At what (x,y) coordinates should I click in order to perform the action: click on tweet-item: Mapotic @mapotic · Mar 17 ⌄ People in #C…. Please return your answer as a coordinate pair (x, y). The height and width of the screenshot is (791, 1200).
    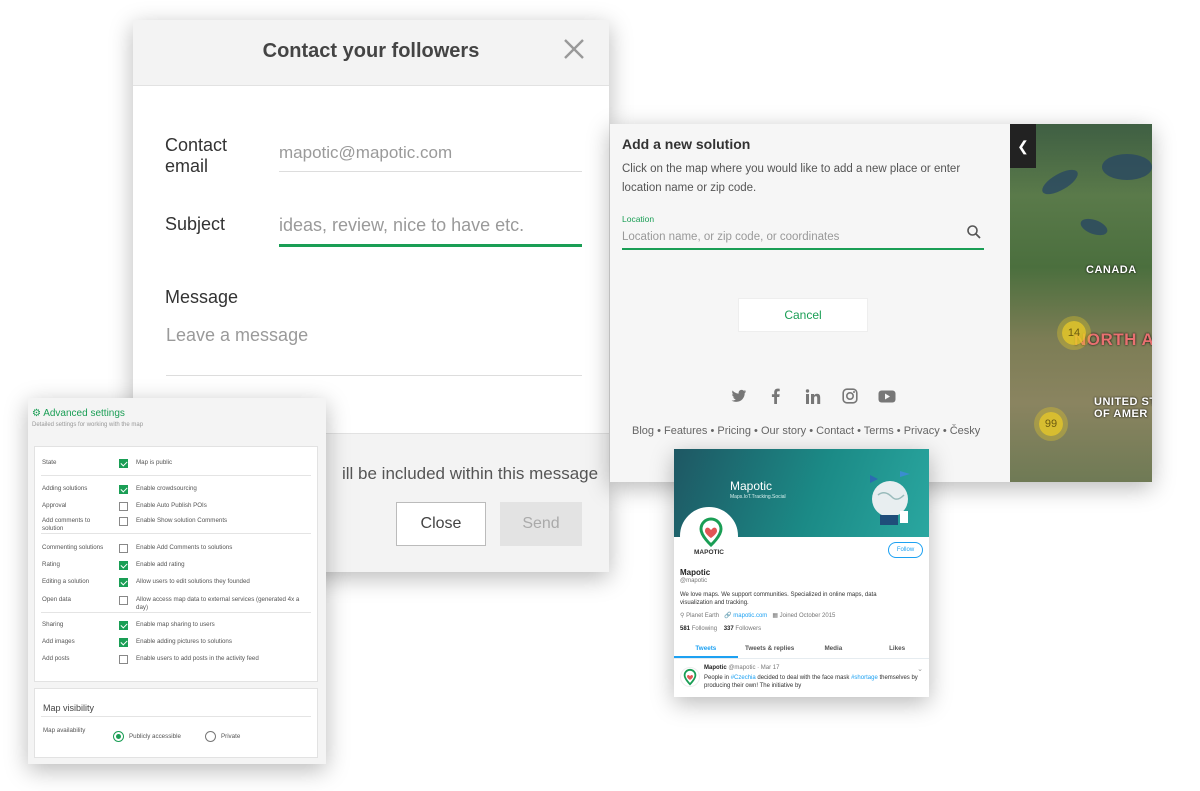
    Looking at the image, I should click on (801, 680).